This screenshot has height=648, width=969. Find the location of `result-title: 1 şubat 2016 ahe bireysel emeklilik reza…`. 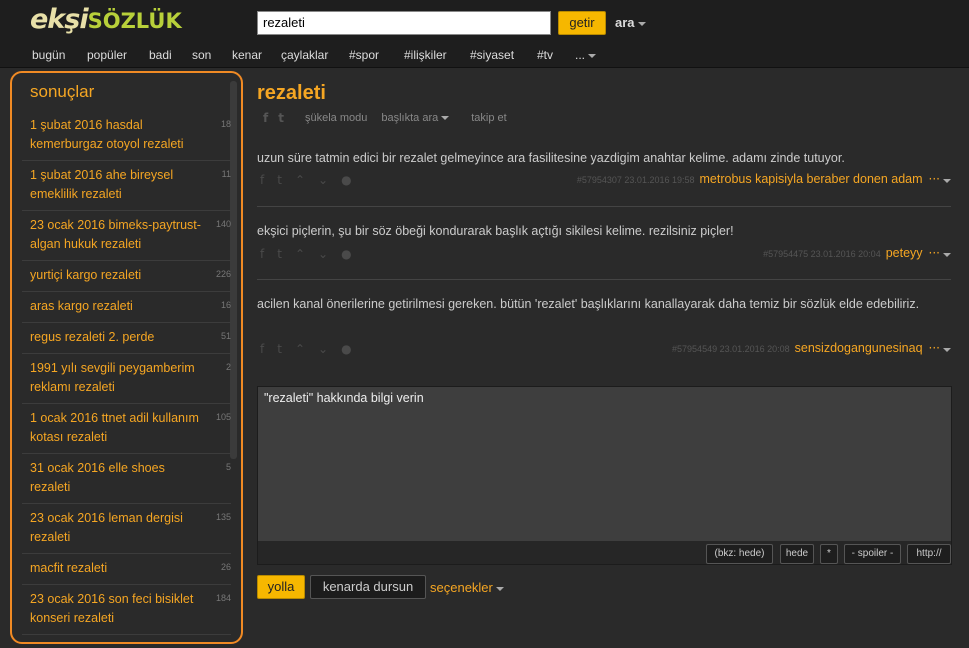

result-title: 1 şubat 2016 ahe bireysel emeklilik reza… is located at coordinates (115, 185).